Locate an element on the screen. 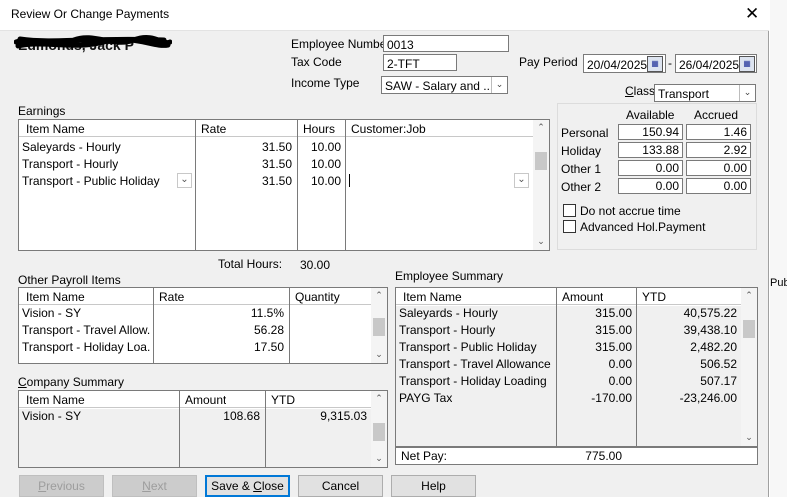  pay-period-start-value: 20/04/2025 is located at coordinates (617, 65).